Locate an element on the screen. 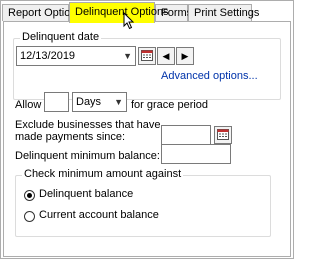 The width and height of the screenshot is (320, 259). delinquent-balance-radio is located at coordinates (29, 195).